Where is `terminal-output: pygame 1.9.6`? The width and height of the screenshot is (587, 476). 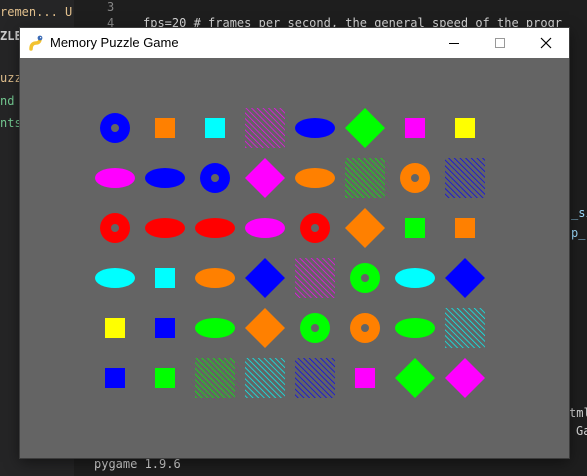
terminal-output: pygame 1.9.6 is located at coordinates (137, 464).